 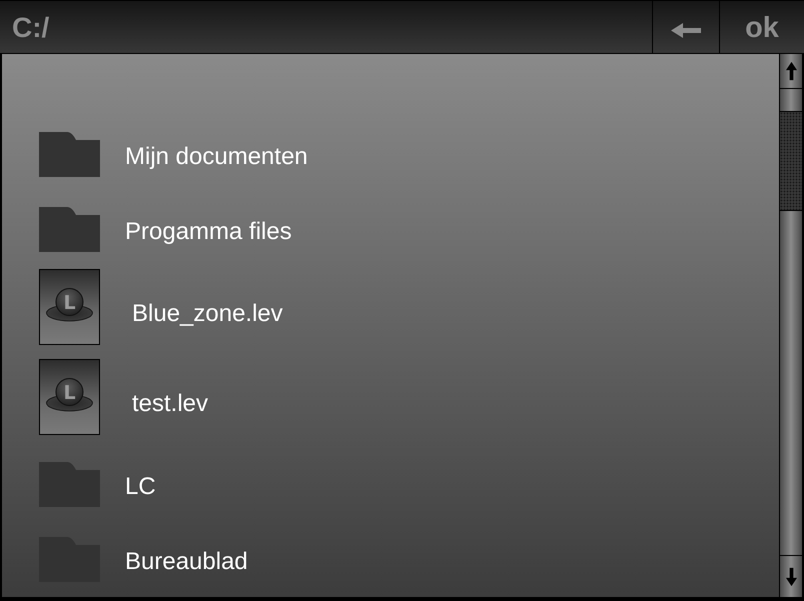 I want to click on scroll-up-button, so click(x=791, y=71).